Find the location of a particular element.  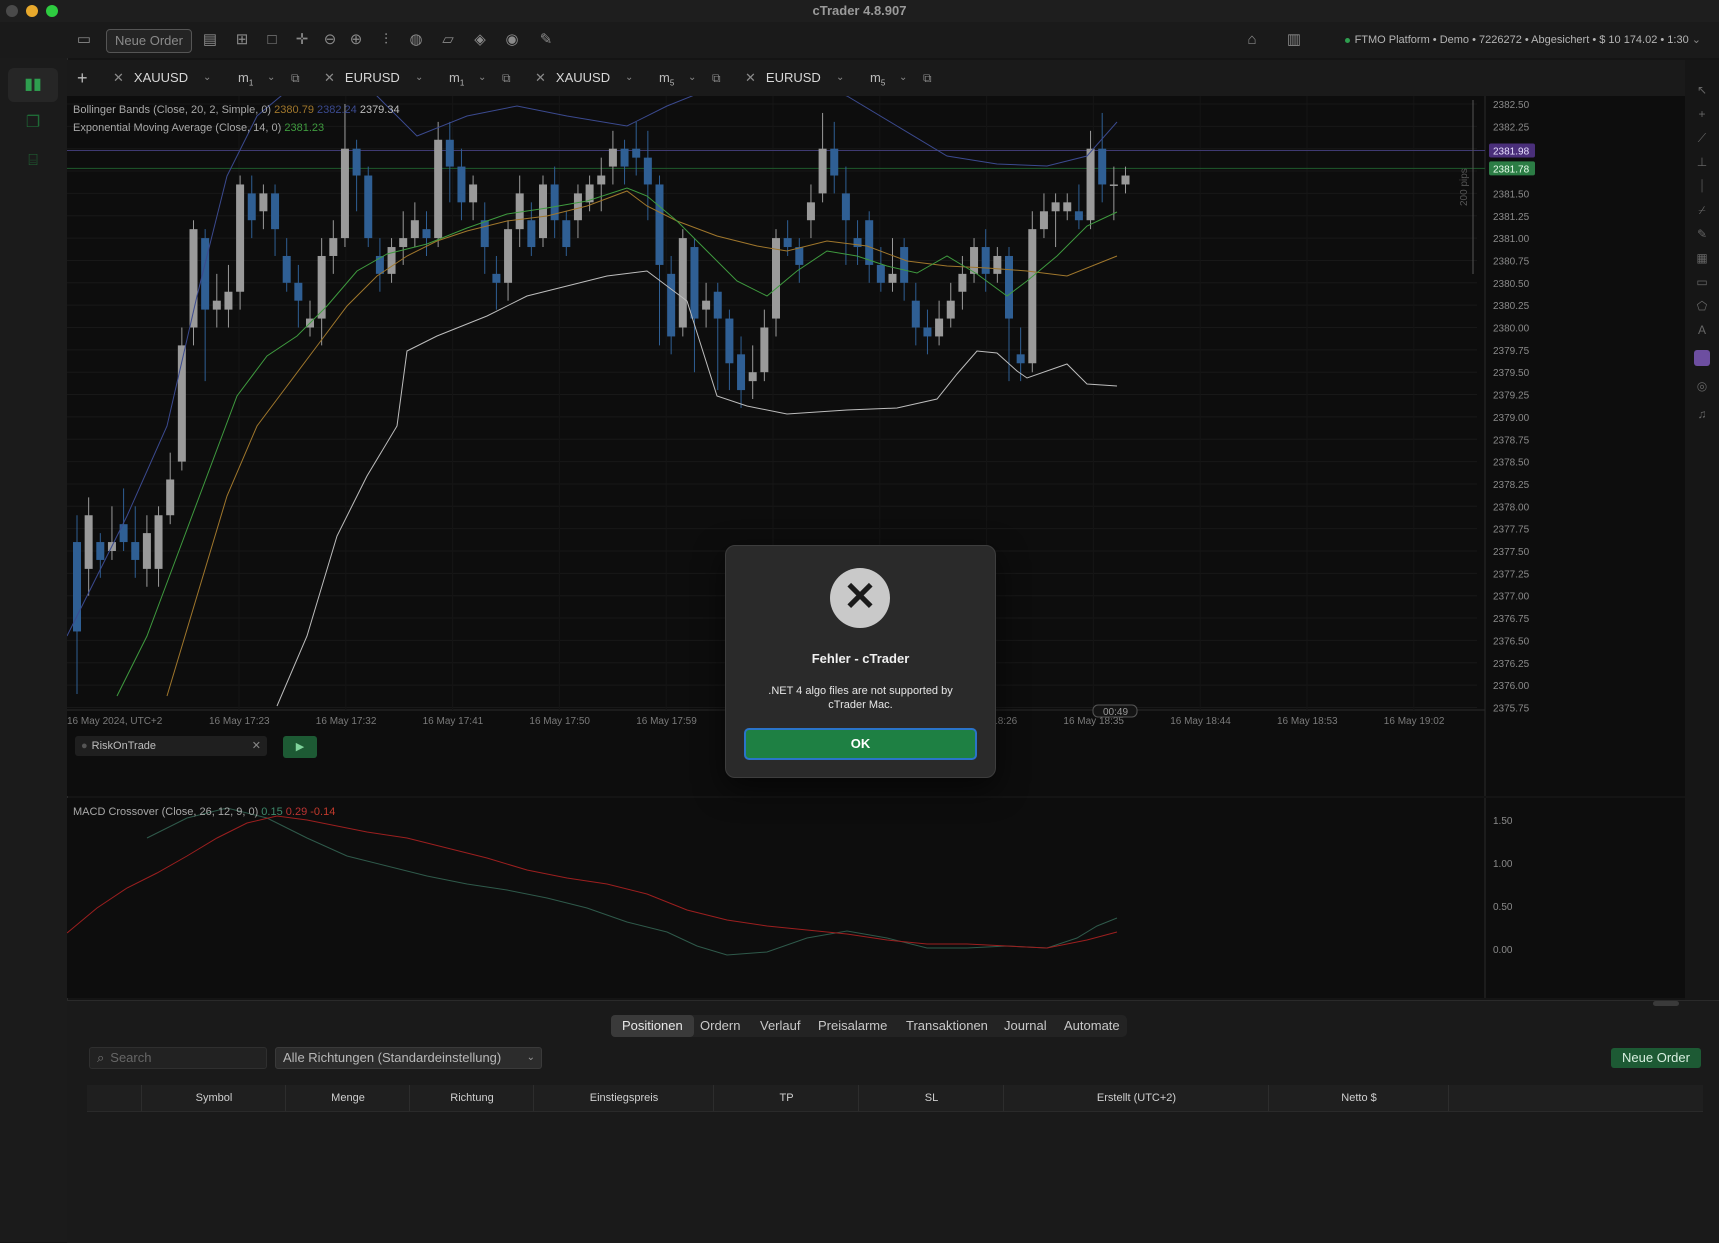

tab-xauusd-m1: ✕ XAUUSD is located at coordinates (150, 78).